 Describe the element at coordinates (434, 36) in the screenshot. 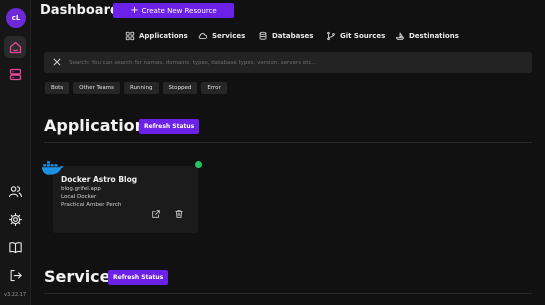

I see `nav-destinations-label: Destinations` at that location.